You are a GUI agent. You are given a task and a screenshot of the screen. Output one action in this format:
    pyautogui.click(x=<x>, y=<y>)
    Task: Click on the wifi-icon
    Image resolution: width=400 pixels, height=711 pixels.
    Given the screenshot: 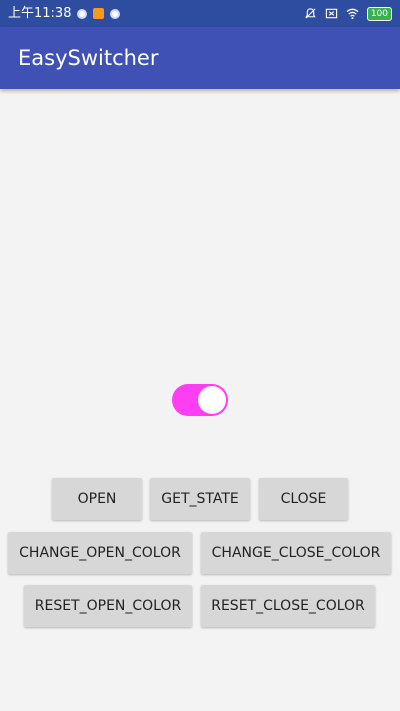 What is the action you would take?
    pyautogui.click(x=352, y=14)
    